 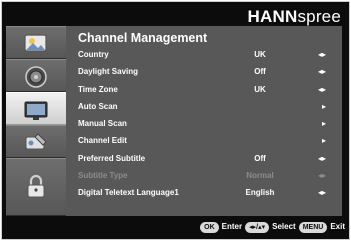 I want to click on menu-row-manual-scan: Manual Scan ▸, so click(x=205, y=123).